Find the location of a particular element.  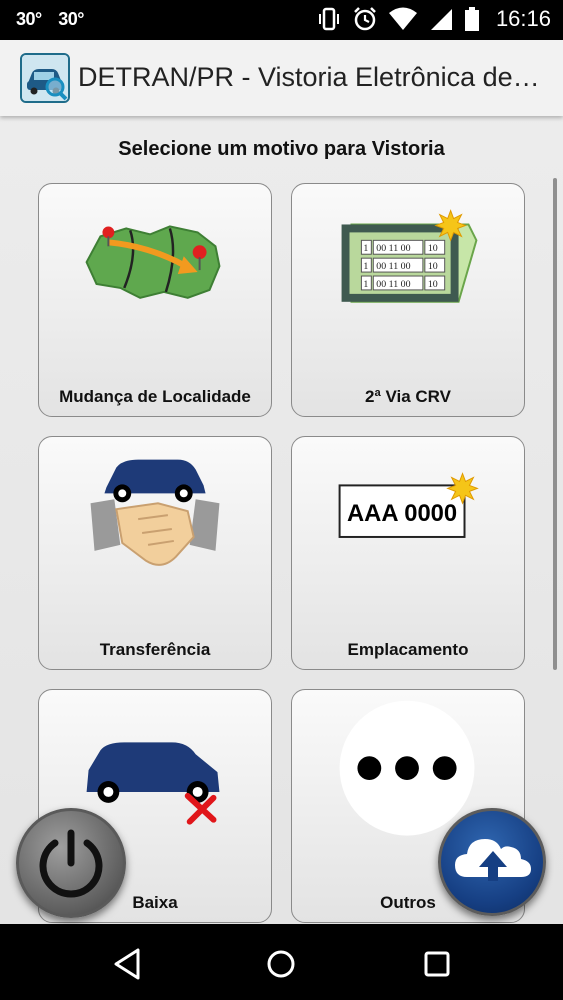

home-icon is located at coordinates (281, 964).